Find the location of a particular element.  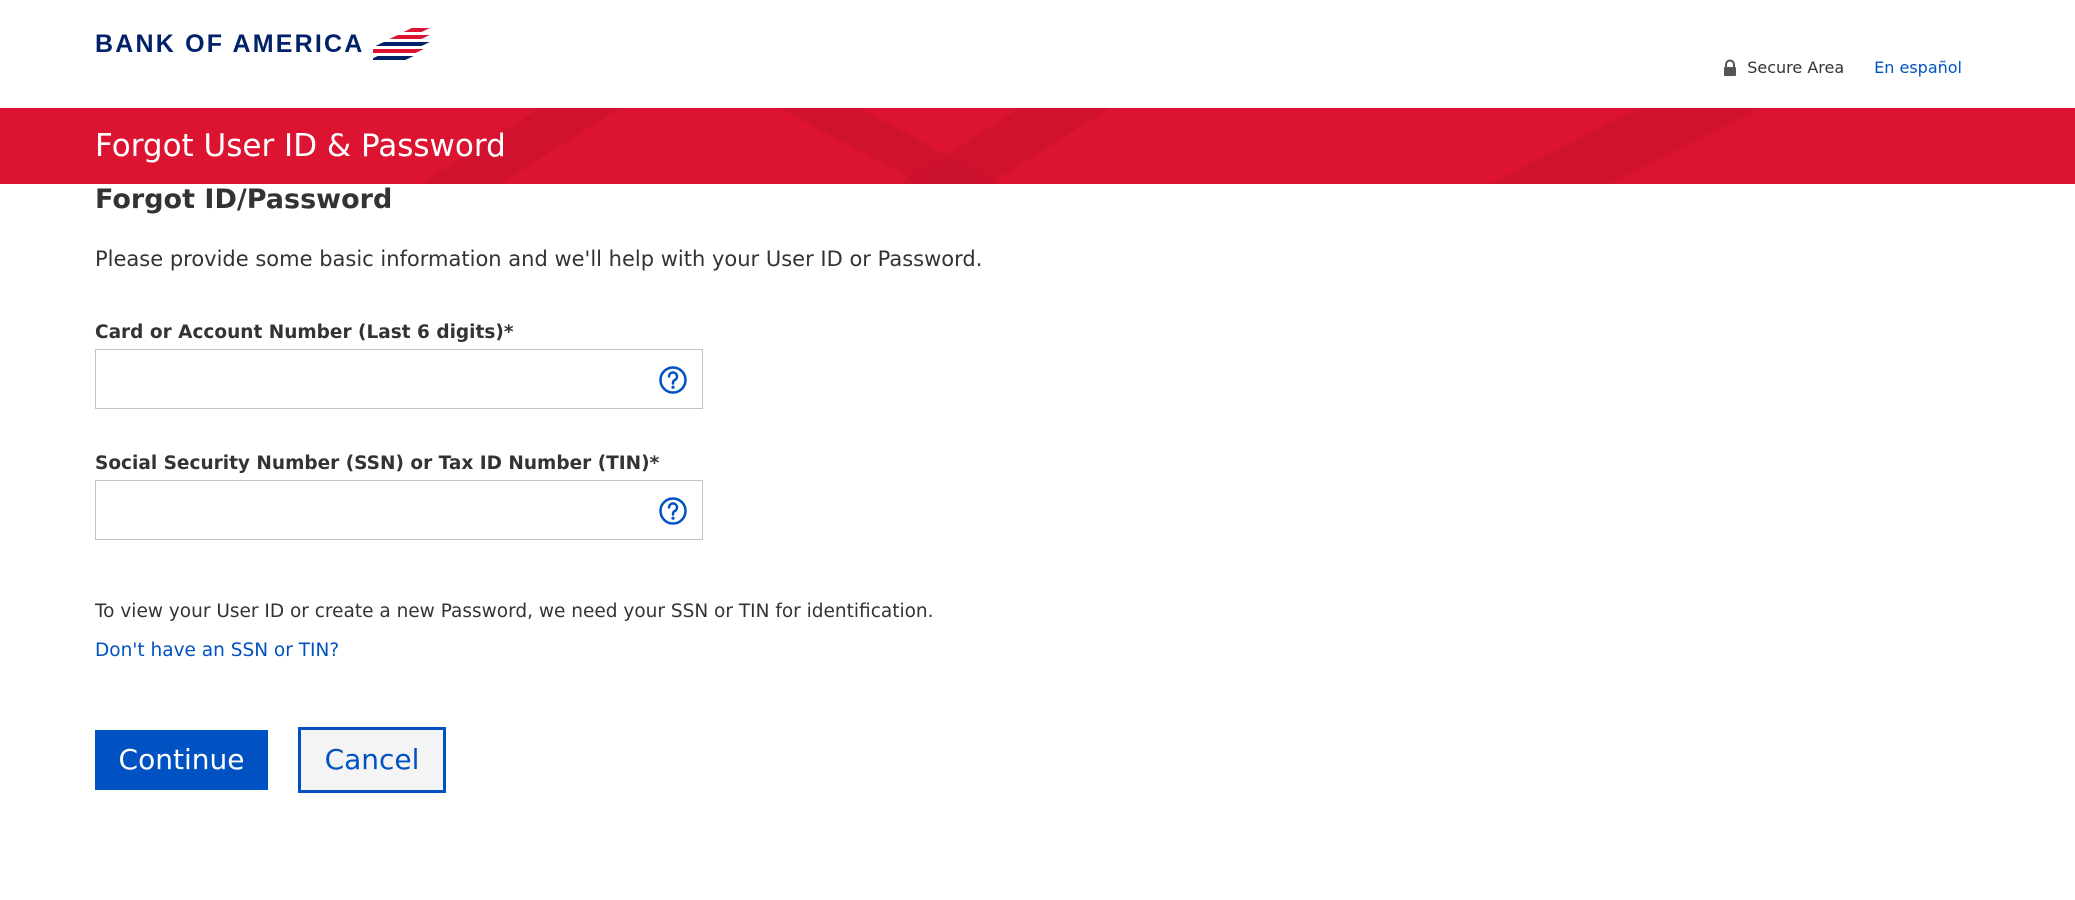

account-number-field is located at coordinates (399, 378).